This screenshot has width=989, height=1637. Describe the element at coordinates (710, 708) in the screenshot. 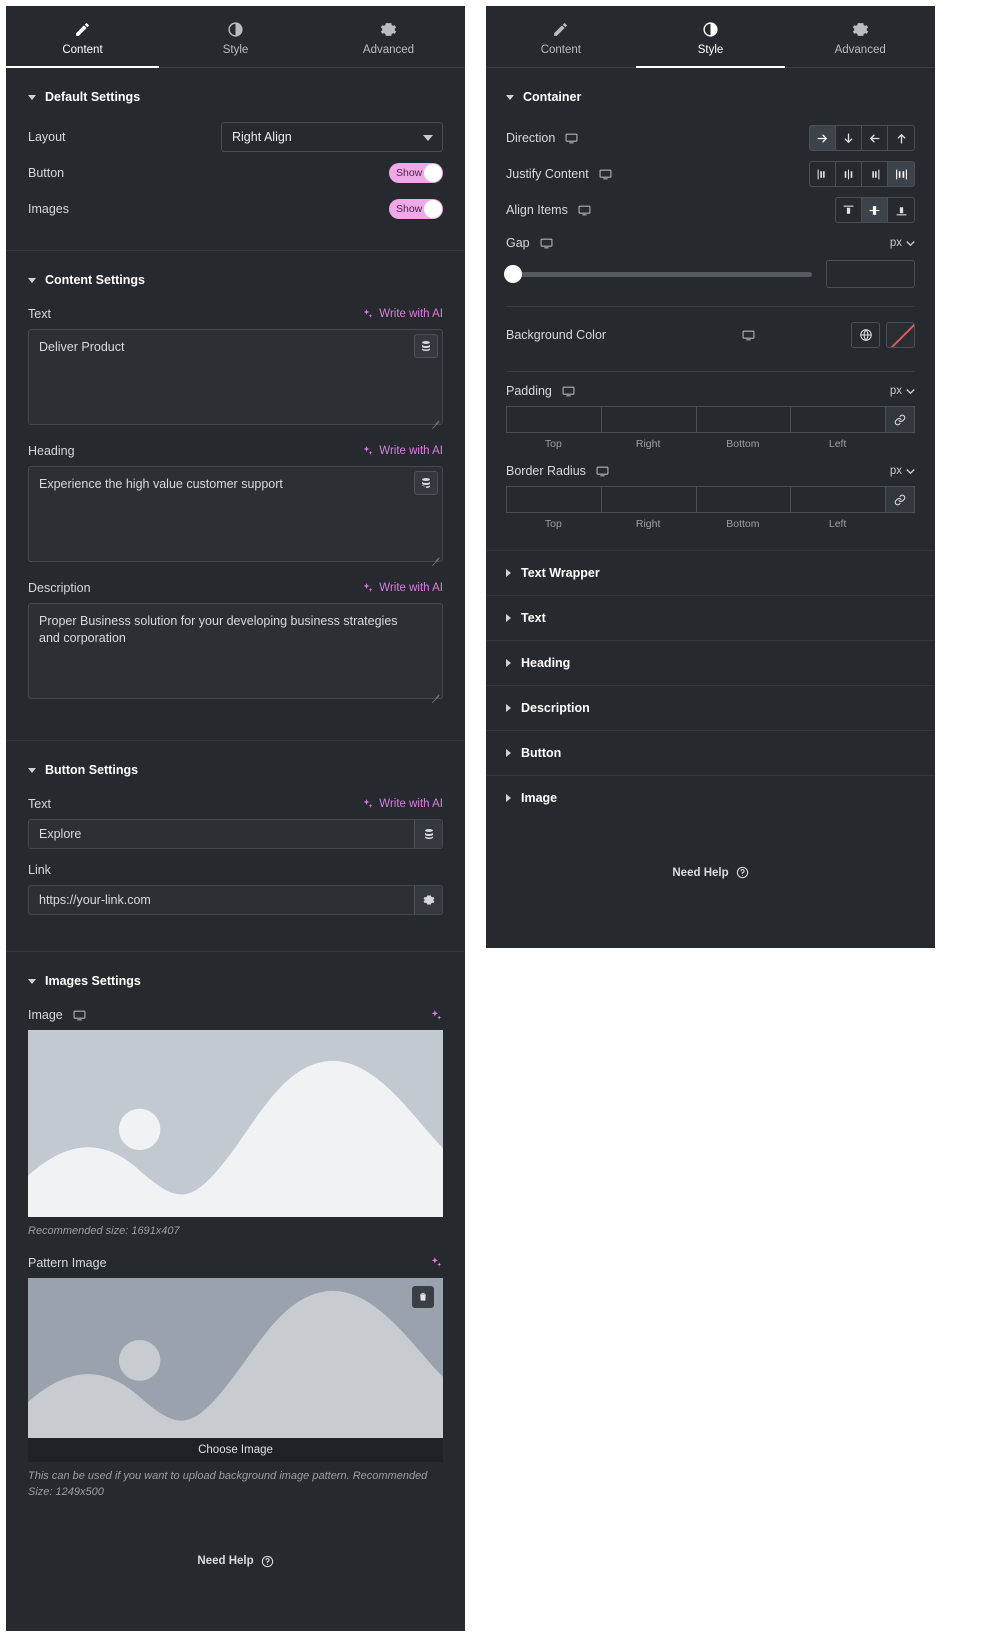

I see `section-description: Description` at that location.